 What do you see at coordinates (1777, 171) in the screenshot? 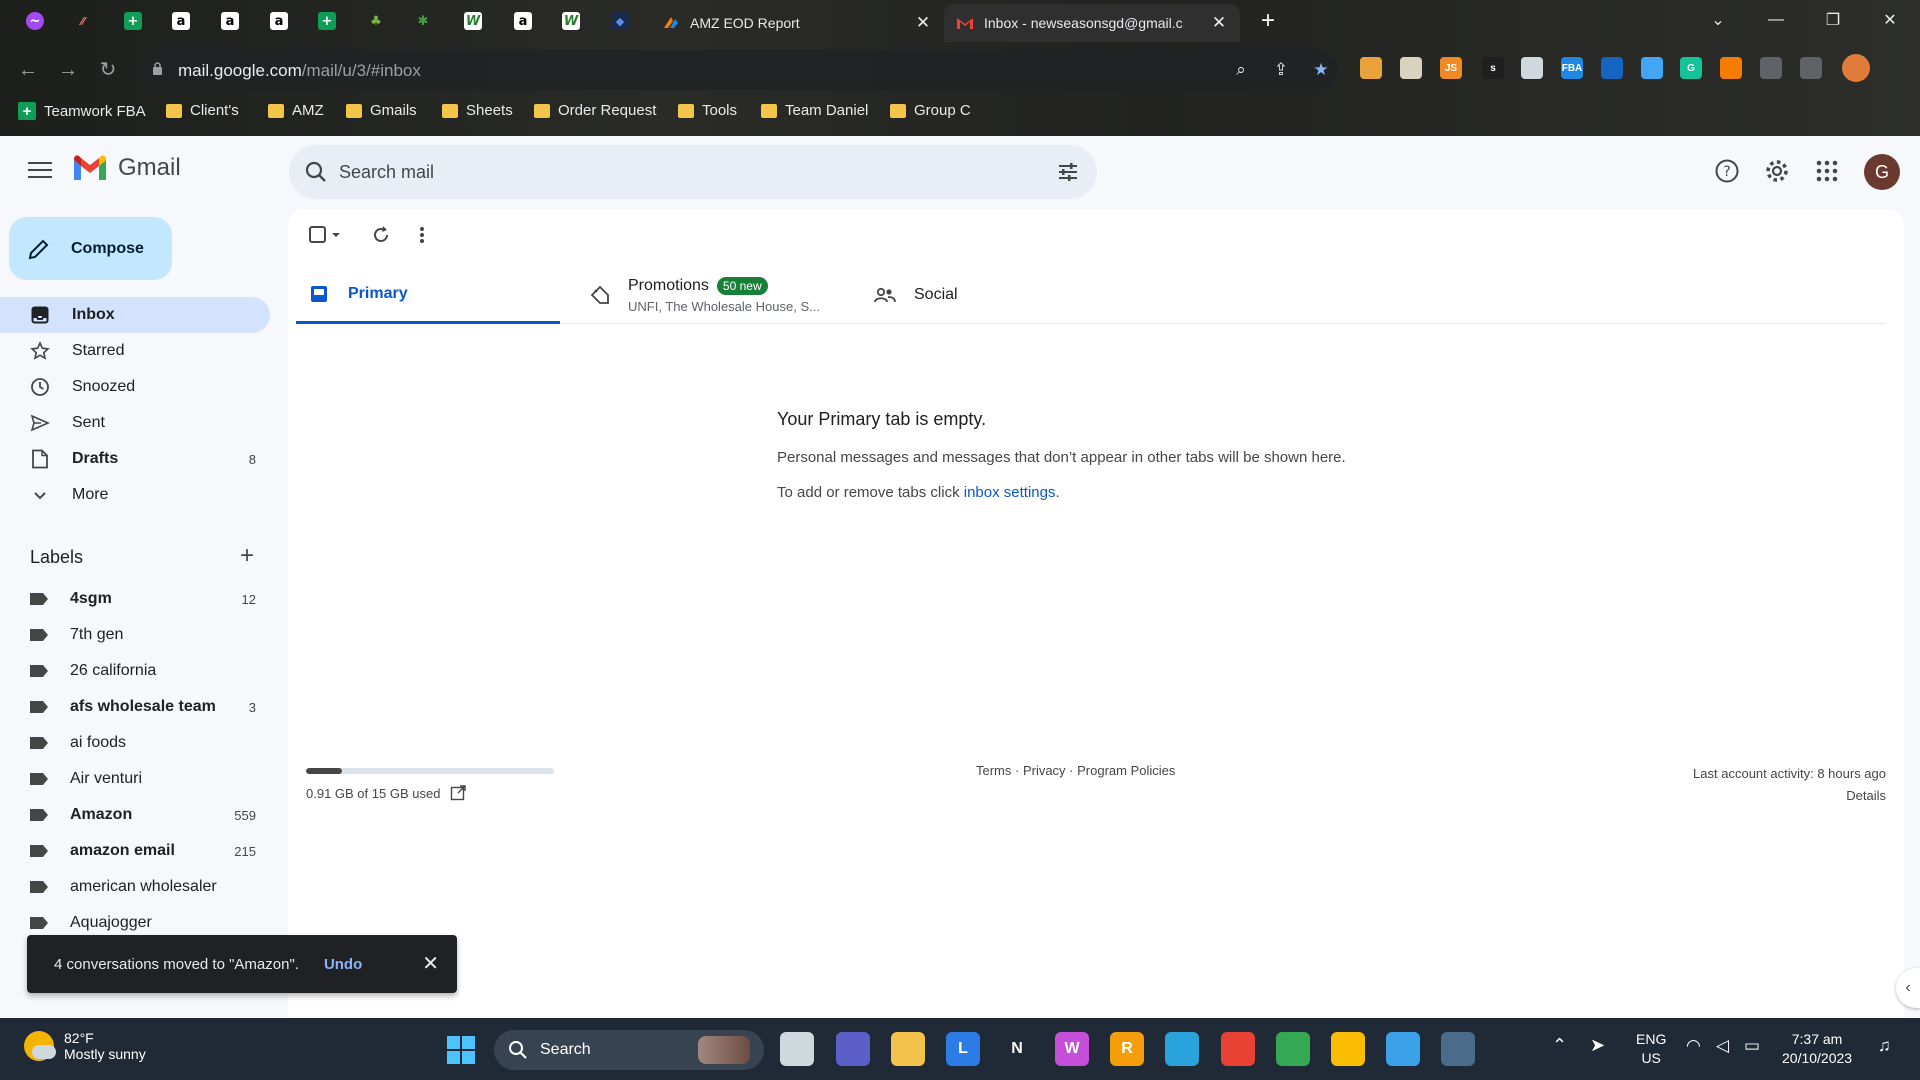
I see `settings-gear-icon` at bounding box center [1777, 171].